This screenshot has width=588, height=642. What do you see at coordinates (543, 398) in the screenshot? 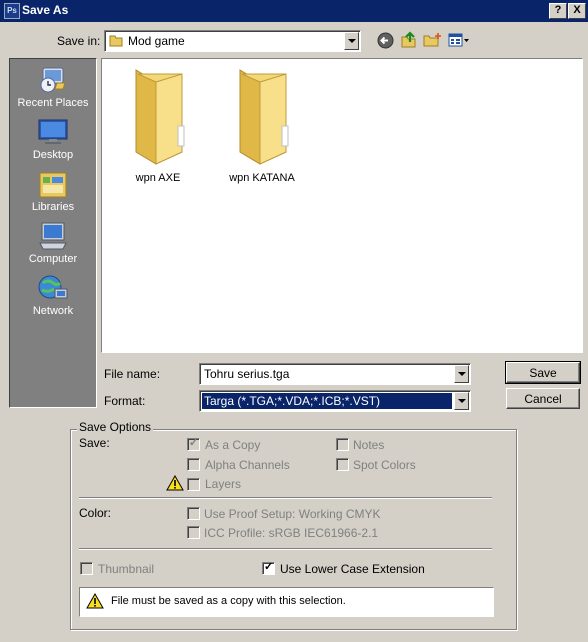
I see `cancel-button: Cancel` at bounding box center [543, 398].